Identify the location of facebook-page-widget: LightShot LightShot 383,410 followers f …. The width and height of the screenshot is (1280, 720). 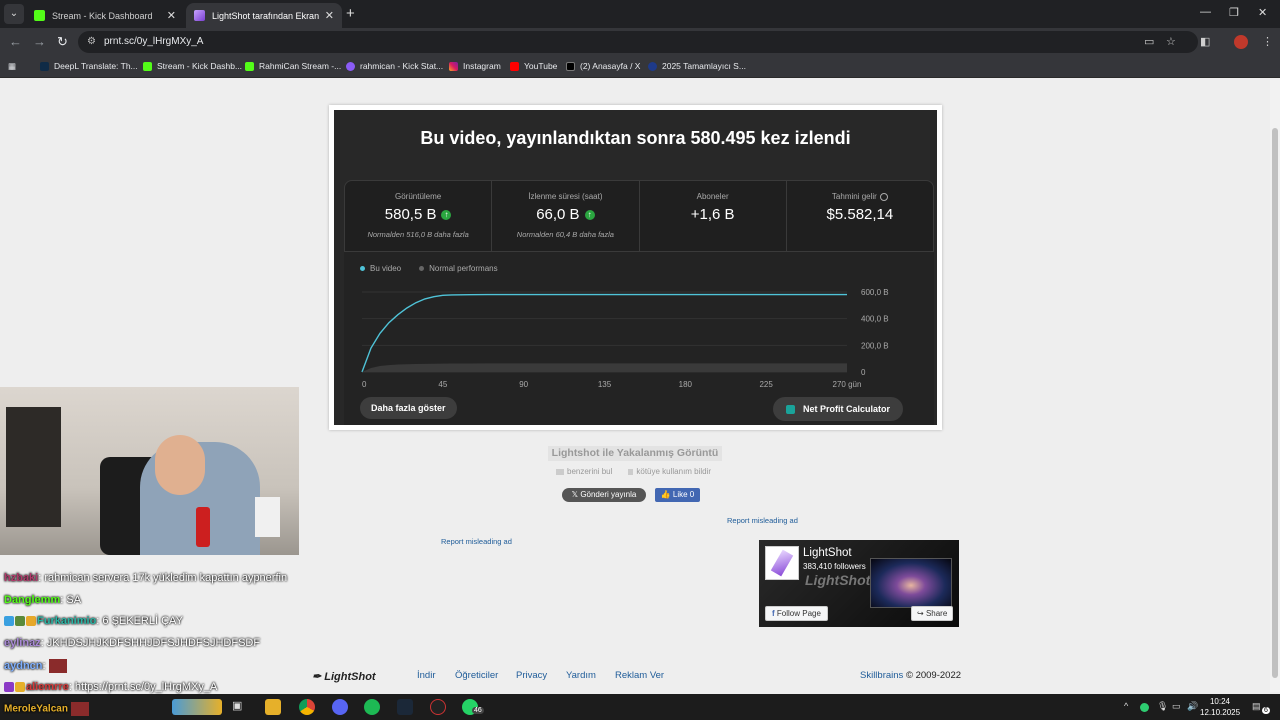
(859, 583).